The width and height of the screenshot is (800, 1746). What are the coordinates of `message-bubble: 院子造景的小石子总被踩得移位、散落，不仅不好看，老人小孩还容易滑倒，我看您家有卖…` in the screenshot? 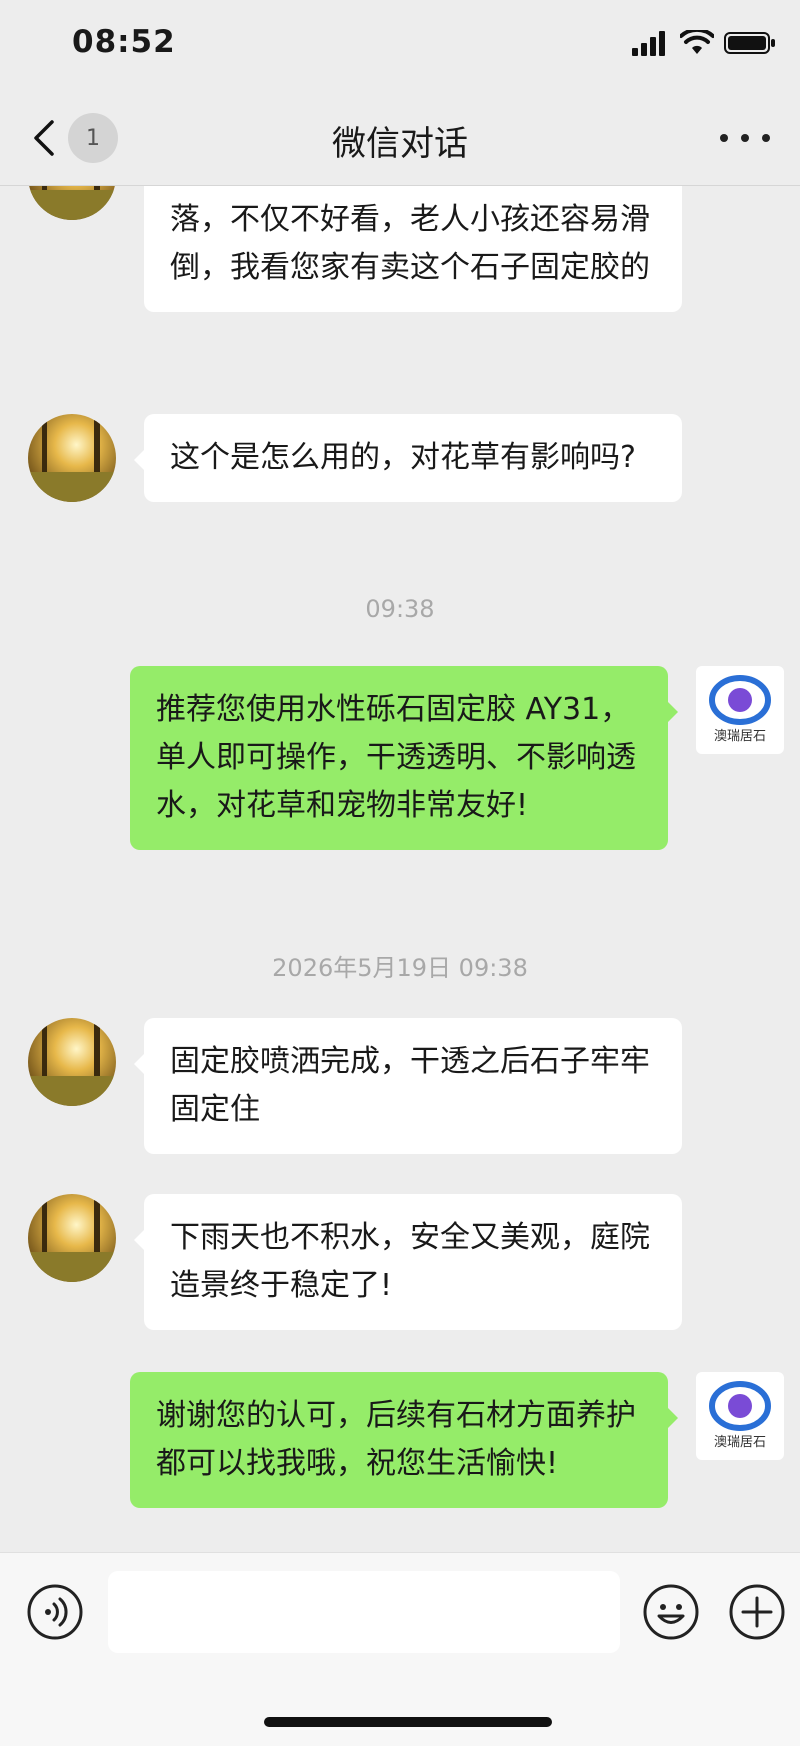 It's located at (413, 249).